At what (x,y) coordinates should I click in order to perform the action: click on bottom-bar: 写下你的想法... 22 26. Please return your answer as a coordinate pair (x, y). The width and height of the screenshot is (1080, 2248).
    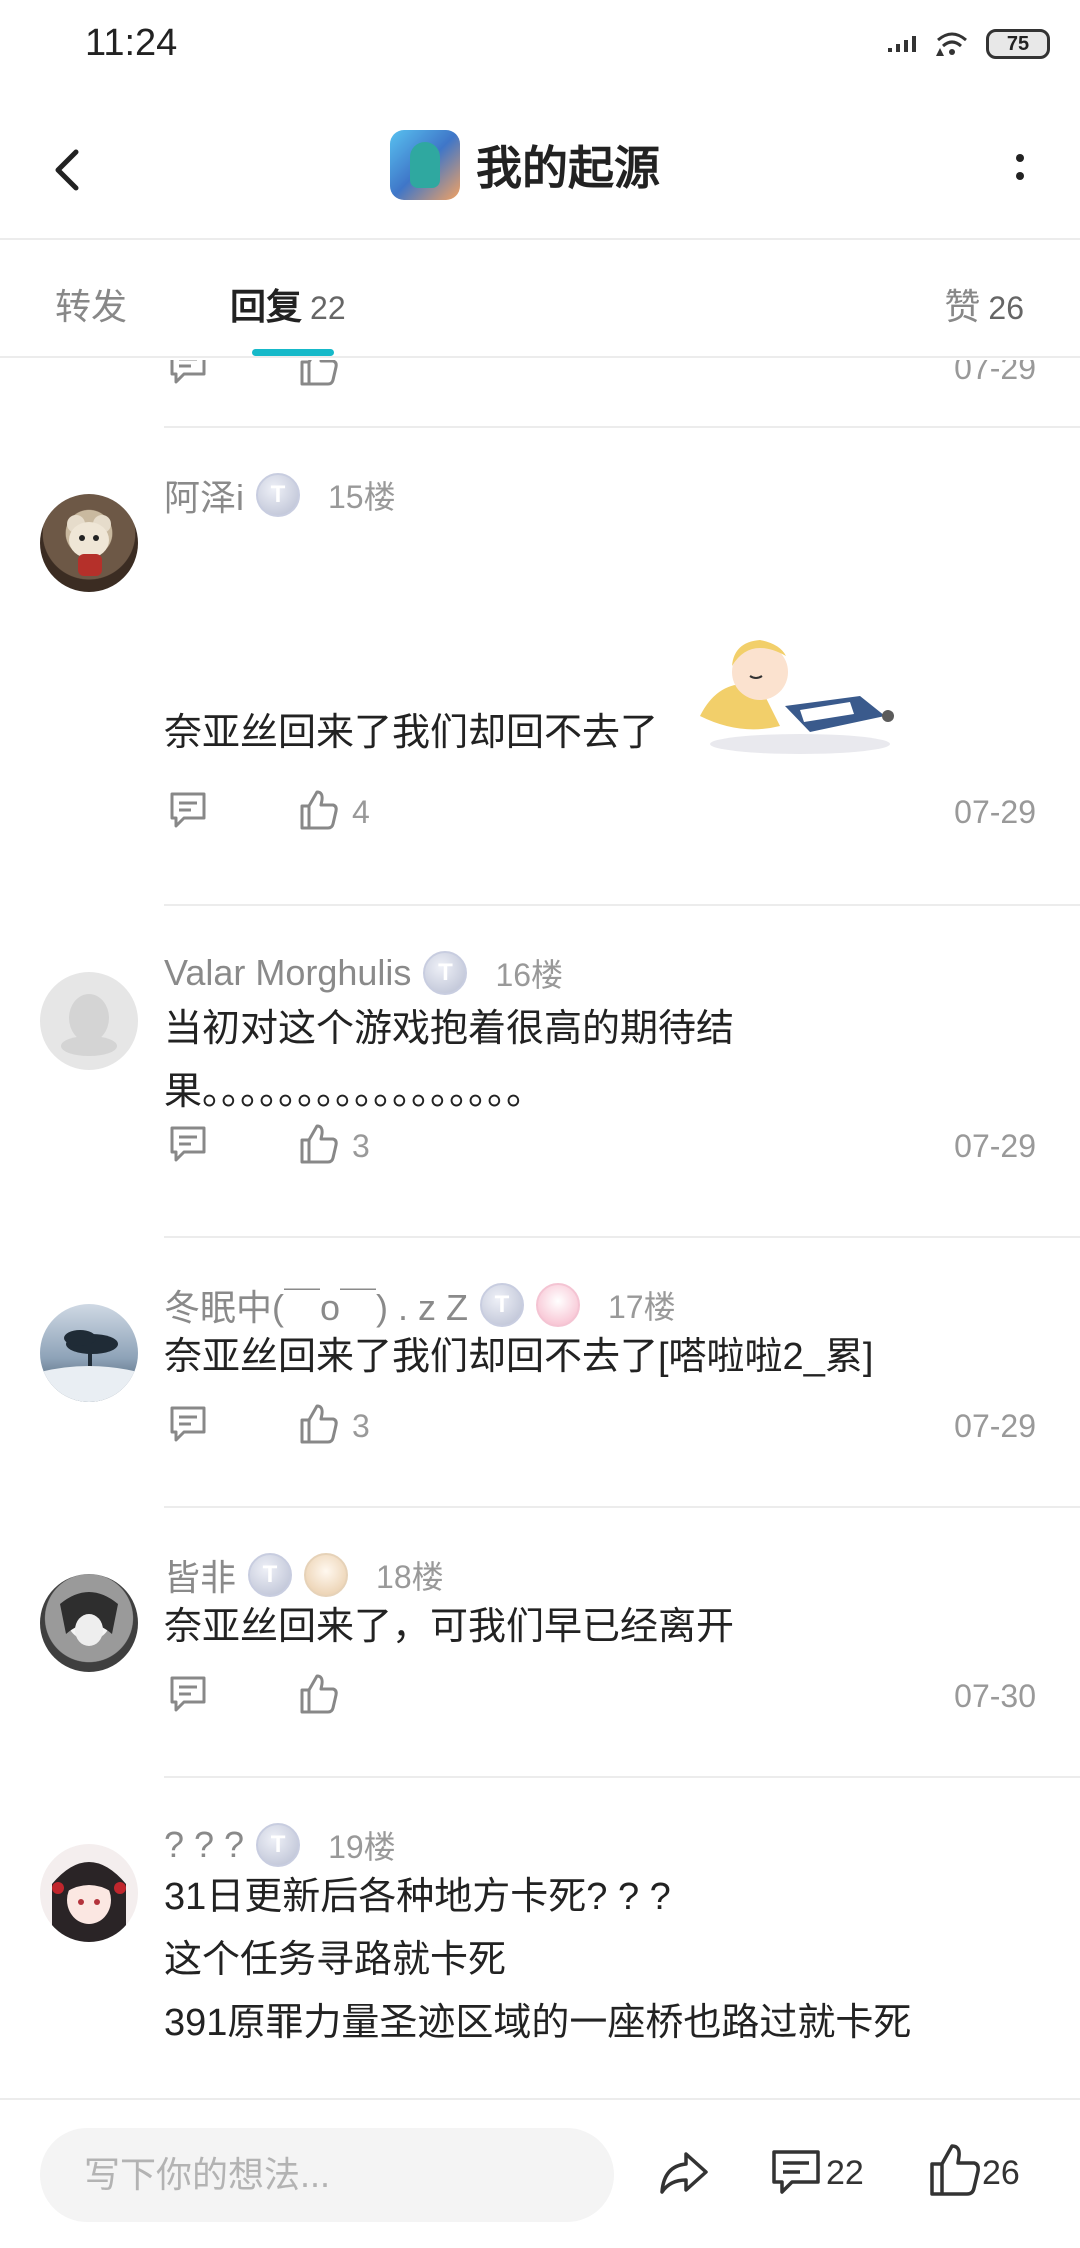
    Looking at the image, I should click on (540, 2173).